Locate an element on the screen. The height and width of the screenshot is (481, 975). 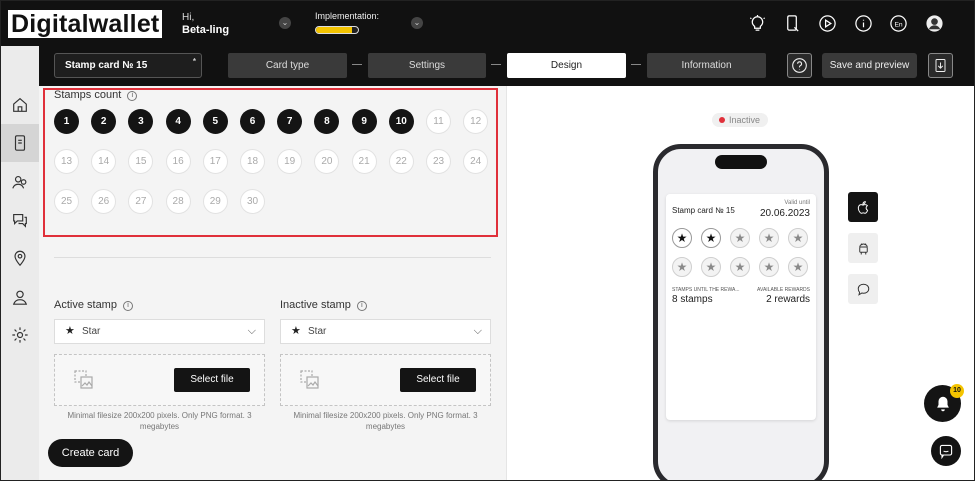
download-icon is located at coordinates (940, 65).